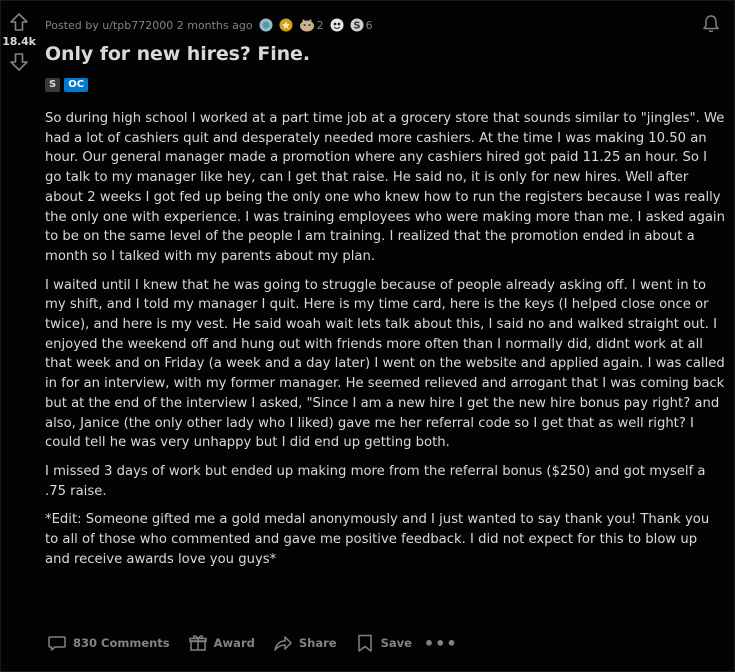 The image size is (735, 672). I want to click on award-button: Award, so click(221, 643).